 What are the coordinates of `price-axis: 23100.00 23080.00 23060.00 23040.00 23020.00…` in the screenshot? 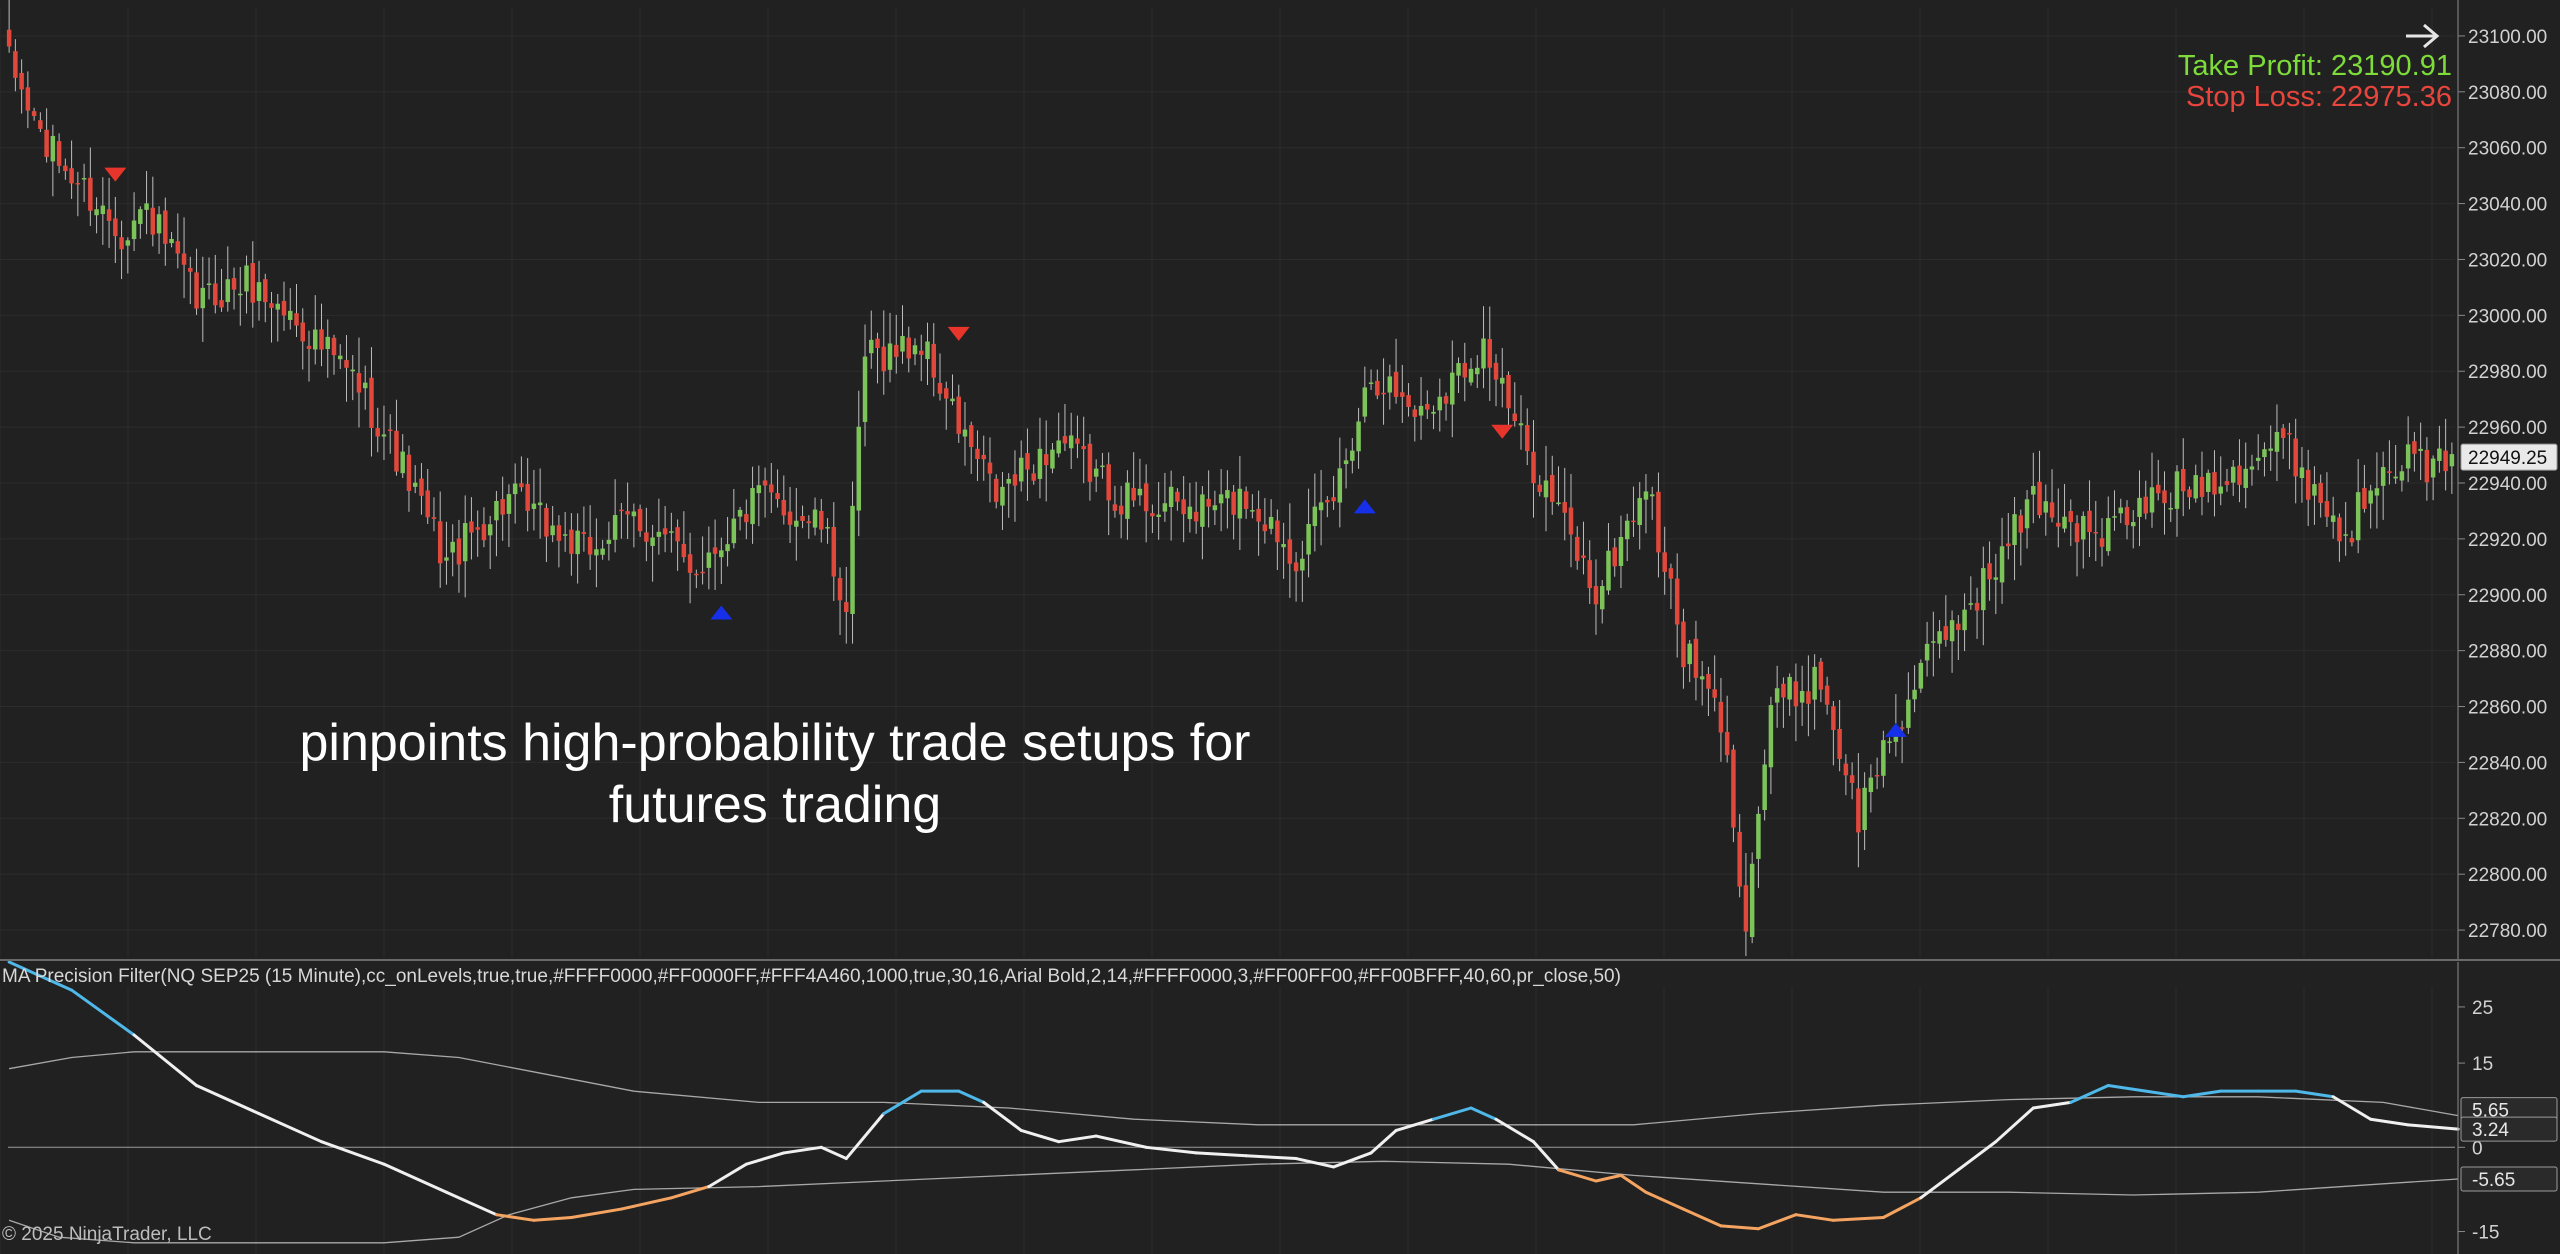 It's located at (2507, 480).